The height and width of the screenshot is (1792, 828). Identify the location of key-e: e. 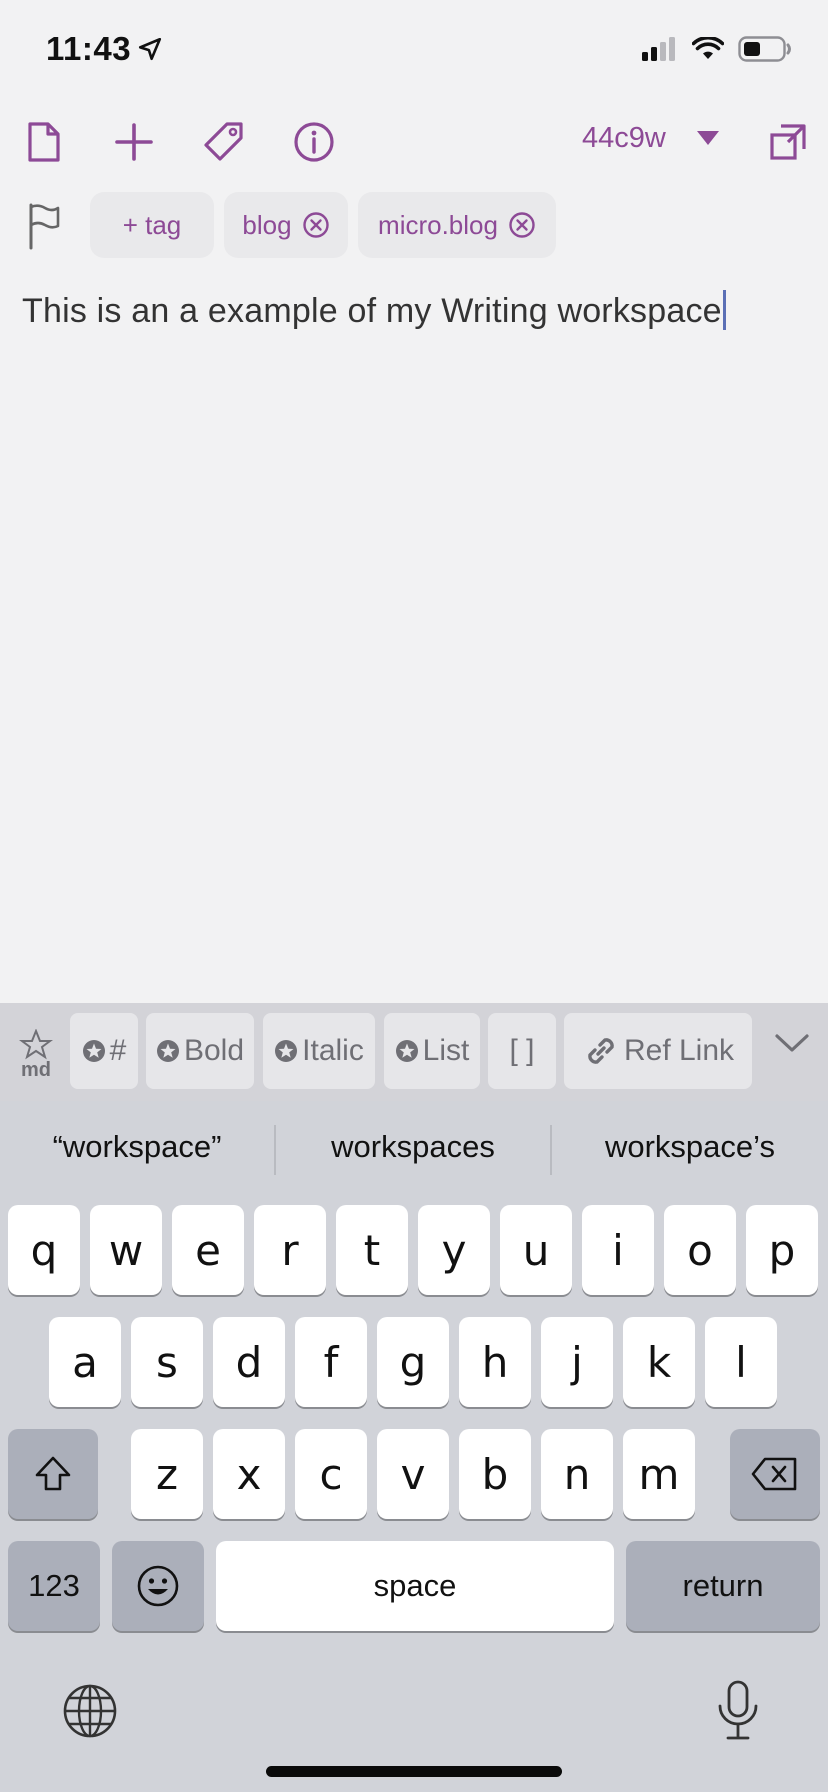
(208, 1250).